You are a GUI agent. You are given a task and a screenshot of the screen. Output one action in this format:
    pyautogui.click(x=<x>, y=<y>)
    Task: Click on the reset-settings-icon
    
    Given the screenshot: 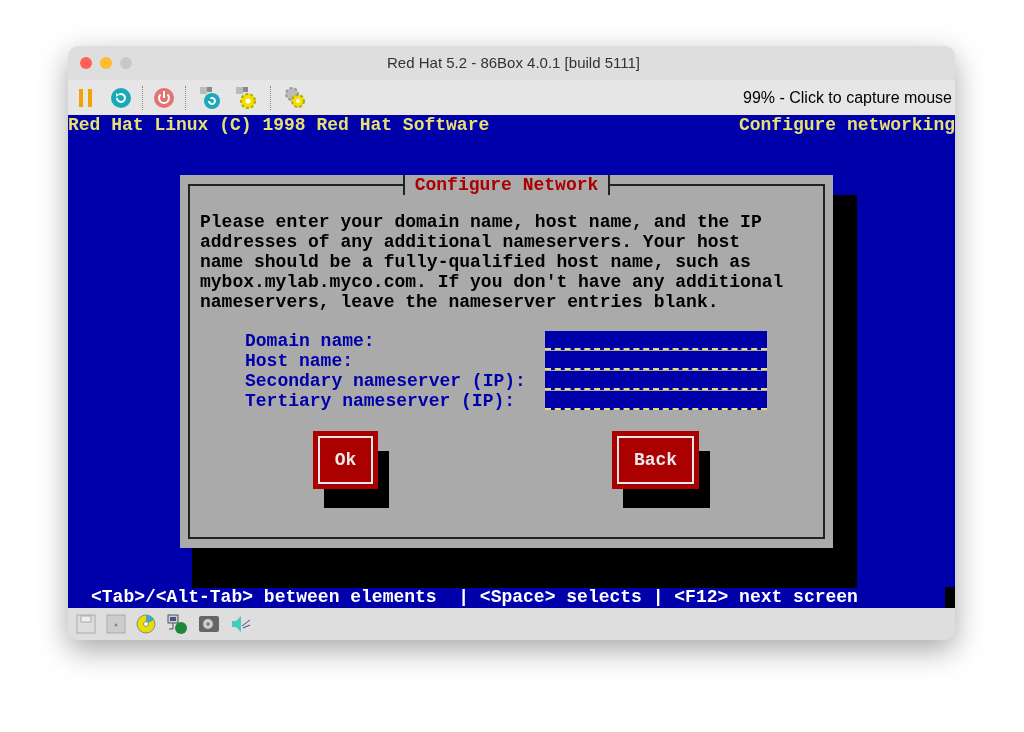 What is the action you would take?
    pyautogui.click(x=210, y=97)
    